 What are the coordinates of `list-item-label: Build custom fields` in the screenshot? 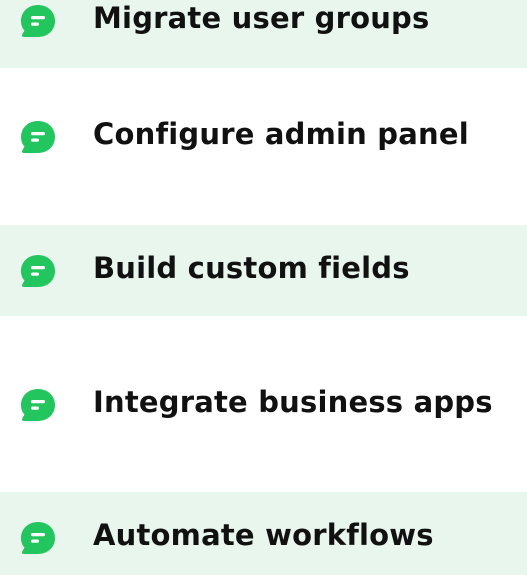 It's located at (251, 268).